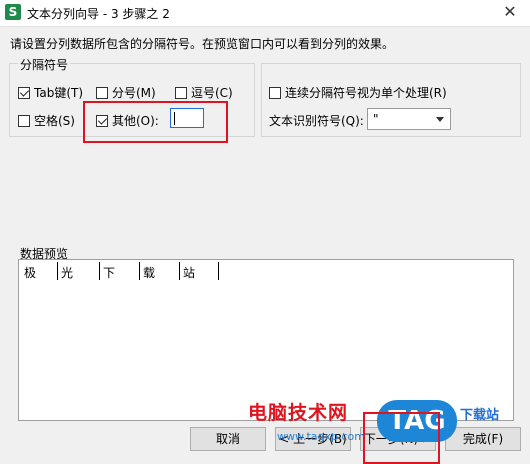 The width and height of the screenshot is (530, 464). Describe the element at coordinates (67, 273) in the screenshot. I see `preview-cell: 光` at that location.